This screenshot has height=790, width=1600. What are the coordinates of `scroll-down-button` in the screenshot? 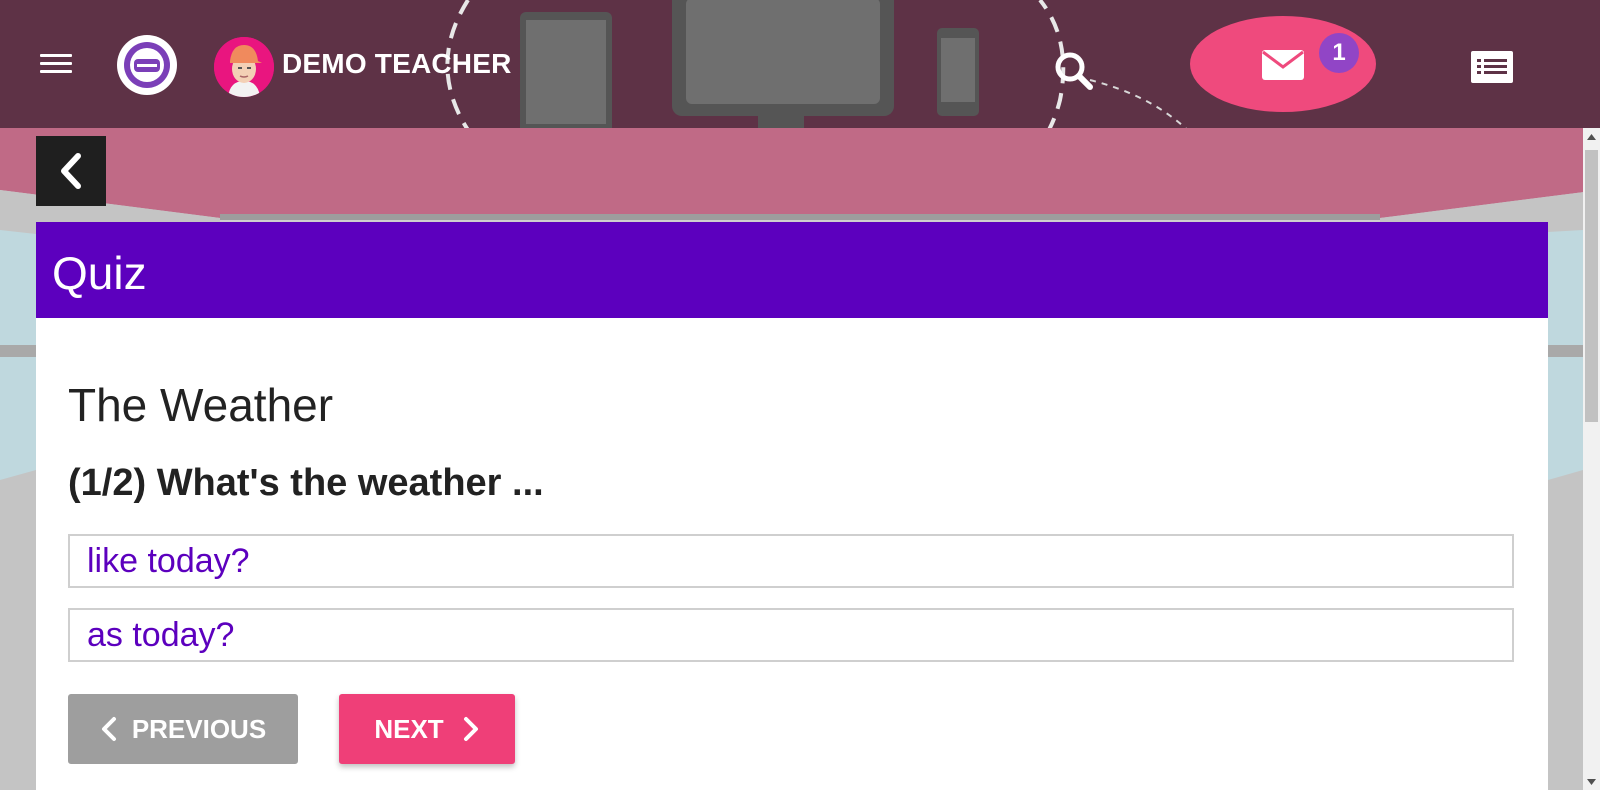 It's located at (1591, 781).